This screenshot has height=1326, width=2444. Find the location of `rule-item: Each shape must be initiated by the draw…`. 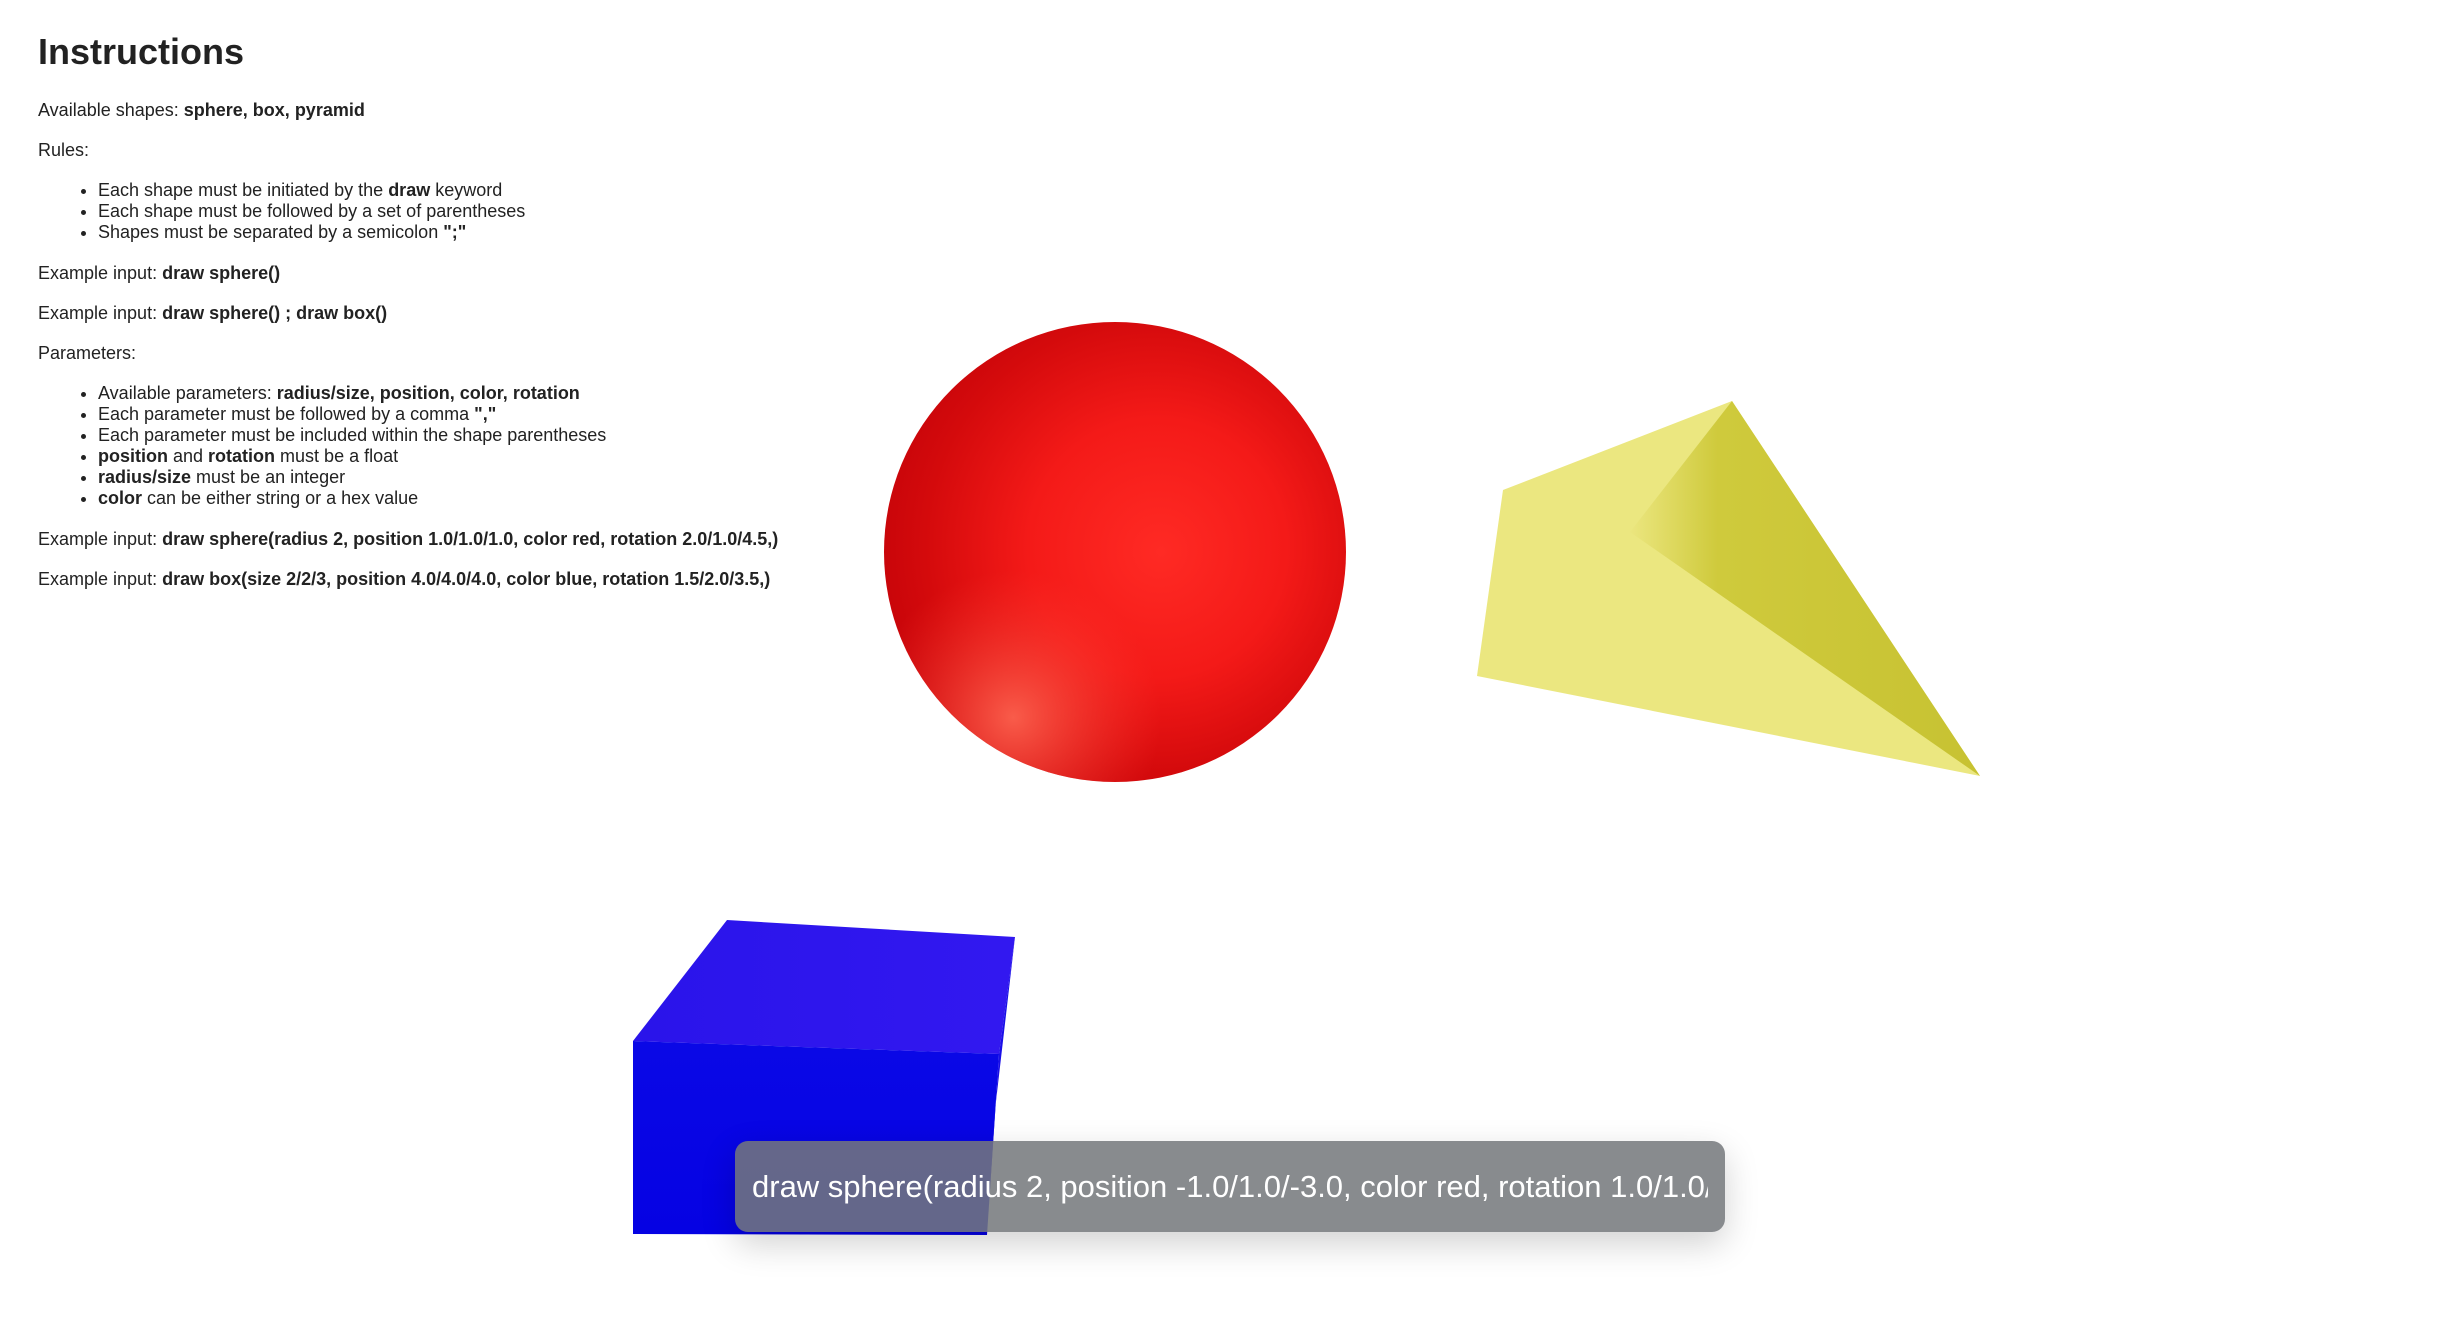

rule-item: Each shape must be initiated by the draw… is located at coordinates (478, 190).